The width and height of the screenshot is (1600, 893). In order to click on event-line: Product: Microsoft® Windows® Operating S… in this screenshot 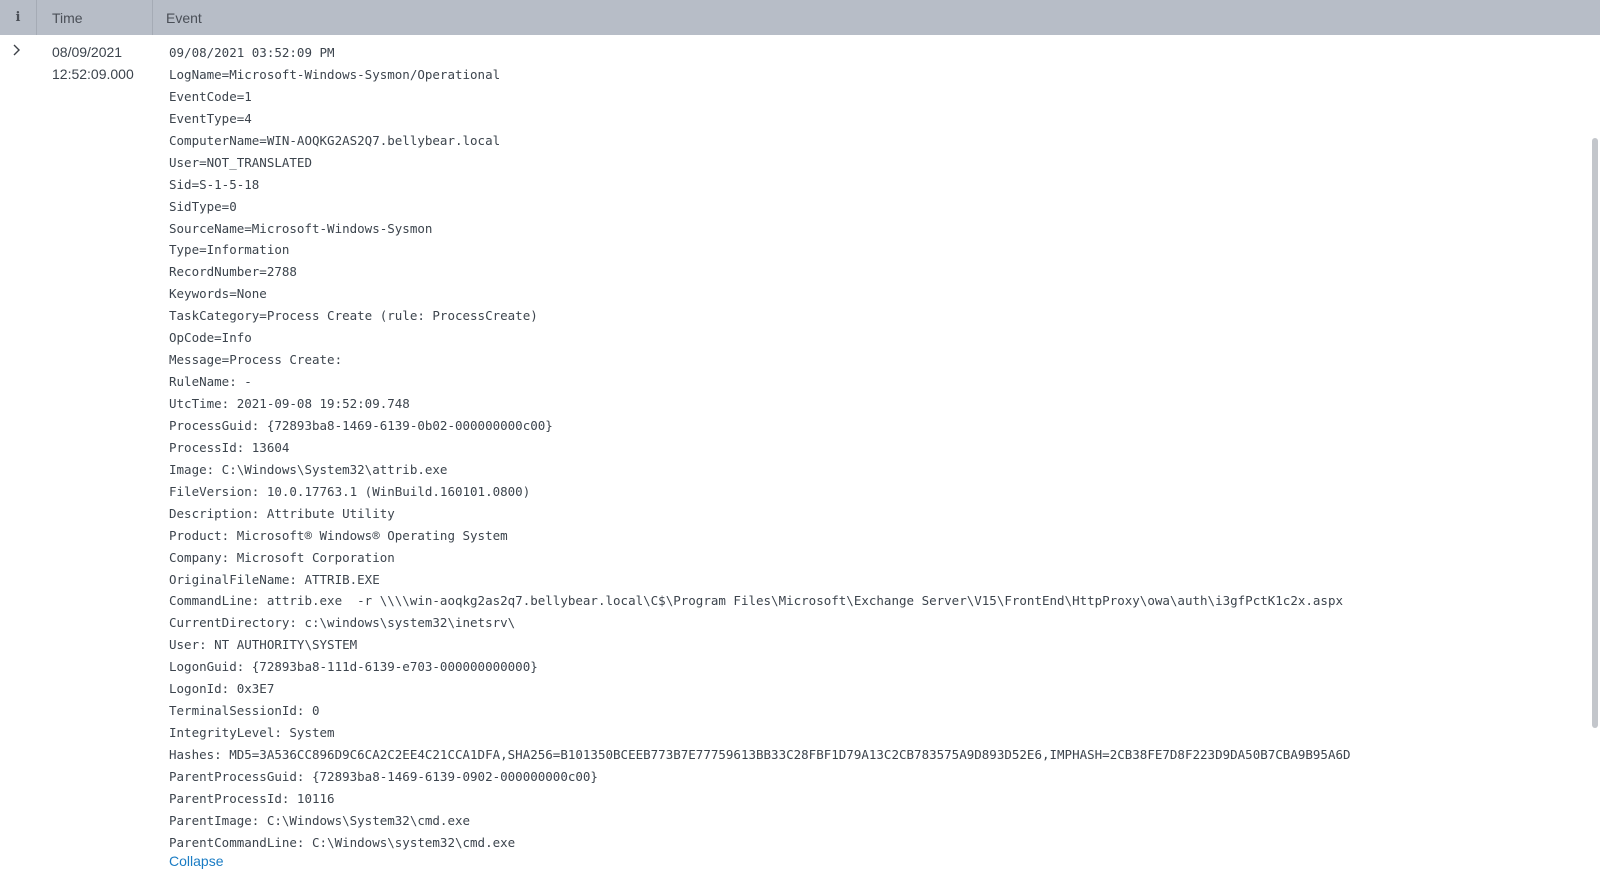, I will do `click(338, 535)`.